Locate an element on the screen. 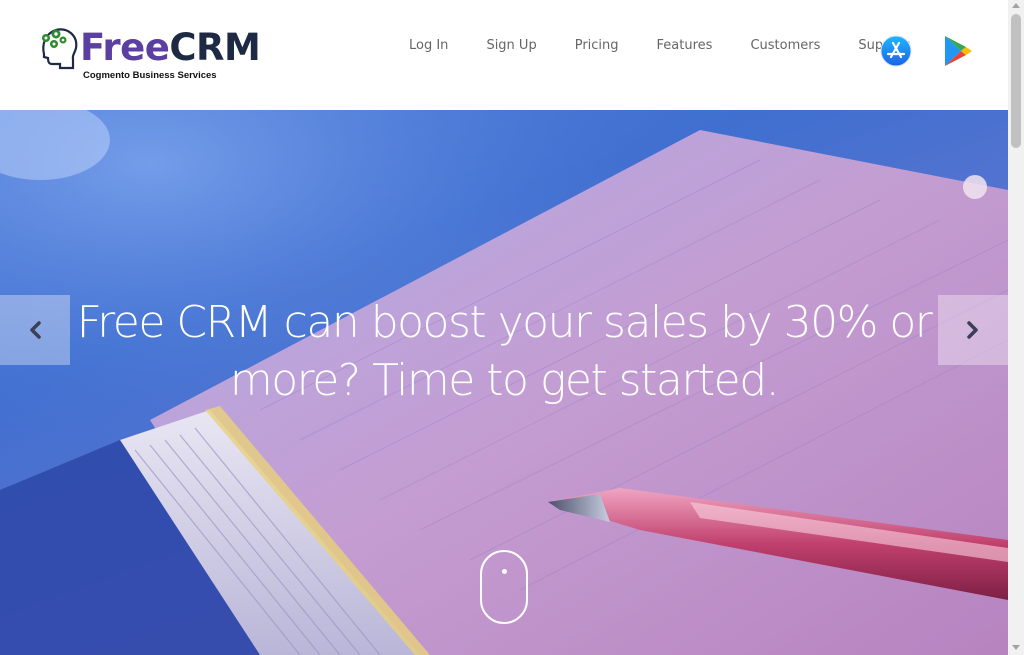 The width and height of the screenshot is (1024, 655). page-scrollbar is located at coordinates (1016, 327).